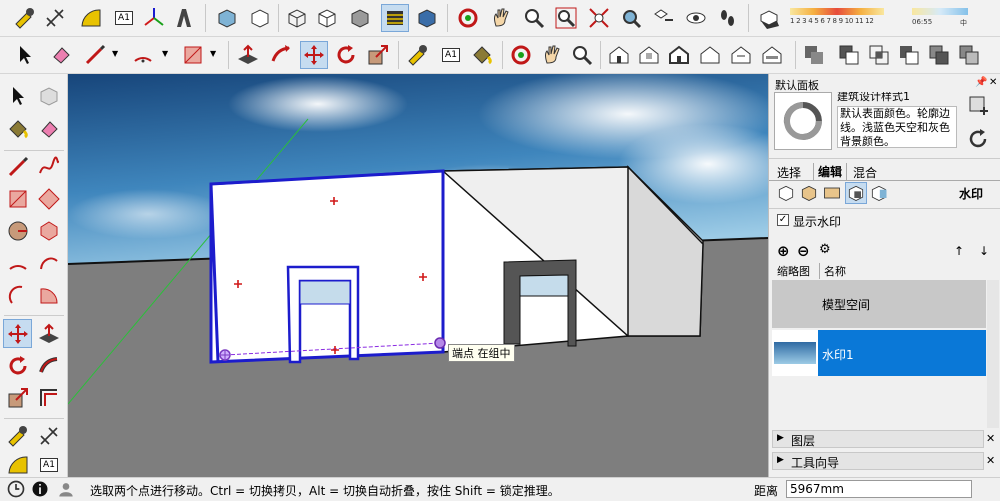 The height and width of the screenshot is (501, 1000). What do you see at coordinates (865, 172) in the screenshot?
I see `tab-mix: 混合` at bounding box center [865, 172].